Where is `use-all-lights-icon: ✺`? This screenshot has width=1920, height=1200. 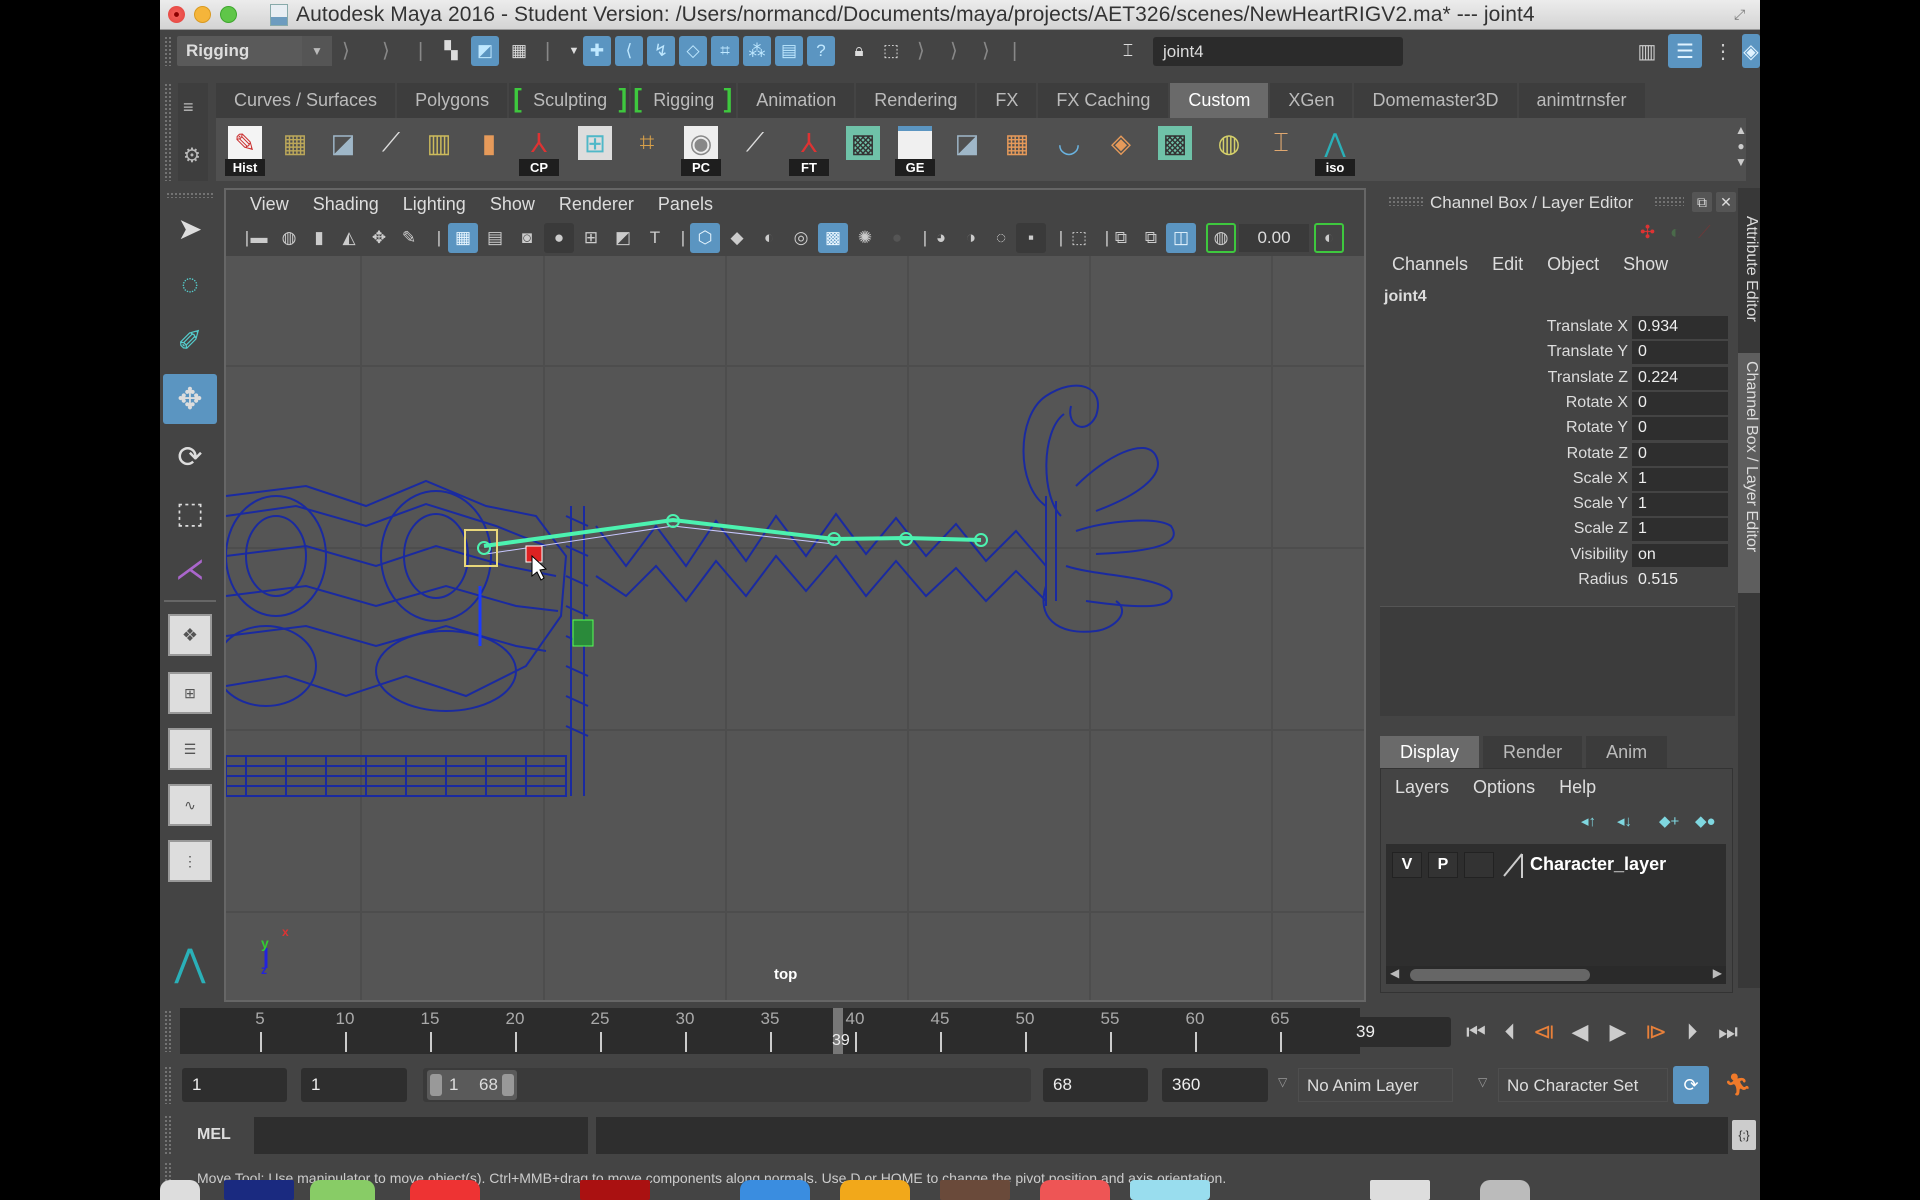 use-all-lights-icon: ✺ is located at coordinates (865, 238).